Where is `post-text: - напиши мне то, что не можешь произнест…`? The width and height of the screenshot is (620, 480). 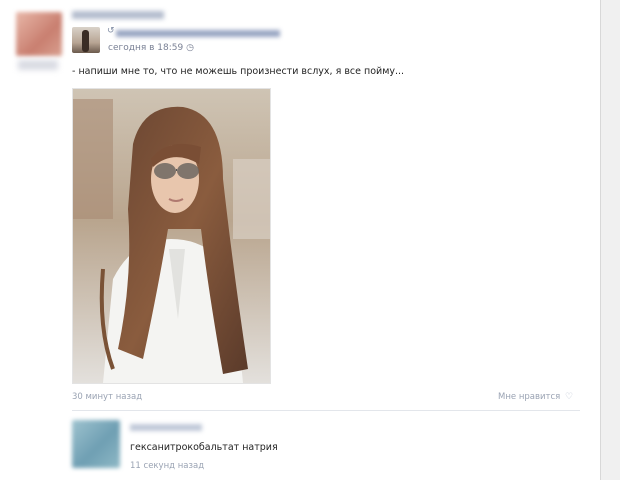
post-text: - напиши мне то, что не можешь произнест… is located at coordinates (238, 71).